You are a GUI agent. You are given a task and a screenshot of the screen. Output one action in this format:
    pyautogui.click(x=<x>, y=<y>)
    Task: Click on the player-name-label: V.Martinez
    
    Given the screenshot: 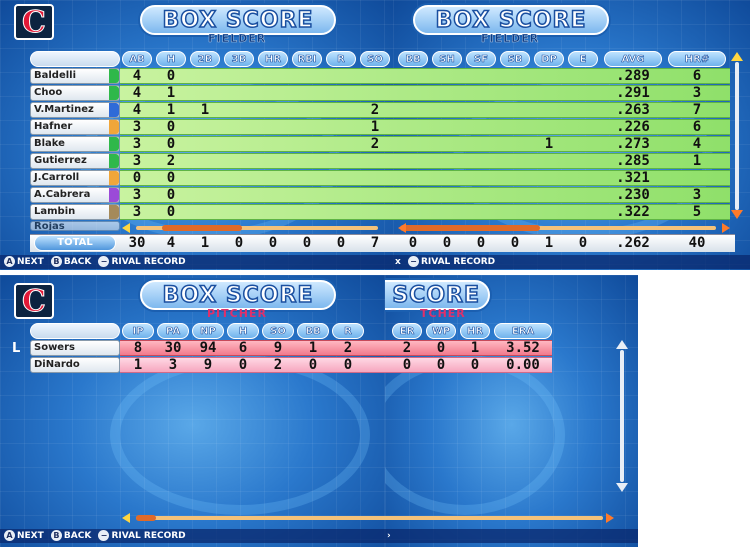 What is the action you would take?
    pyautogui.click(x=64, y=109)
    